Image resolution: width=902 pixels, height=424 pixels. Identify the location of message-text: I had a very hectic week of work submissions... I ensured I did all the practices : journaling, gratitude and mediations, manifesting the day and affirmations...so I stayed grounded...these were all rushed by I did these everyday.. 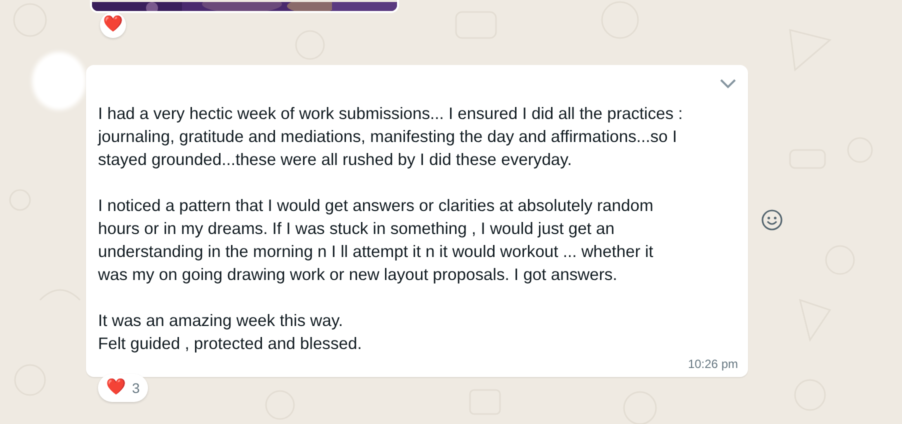
(391, 137).